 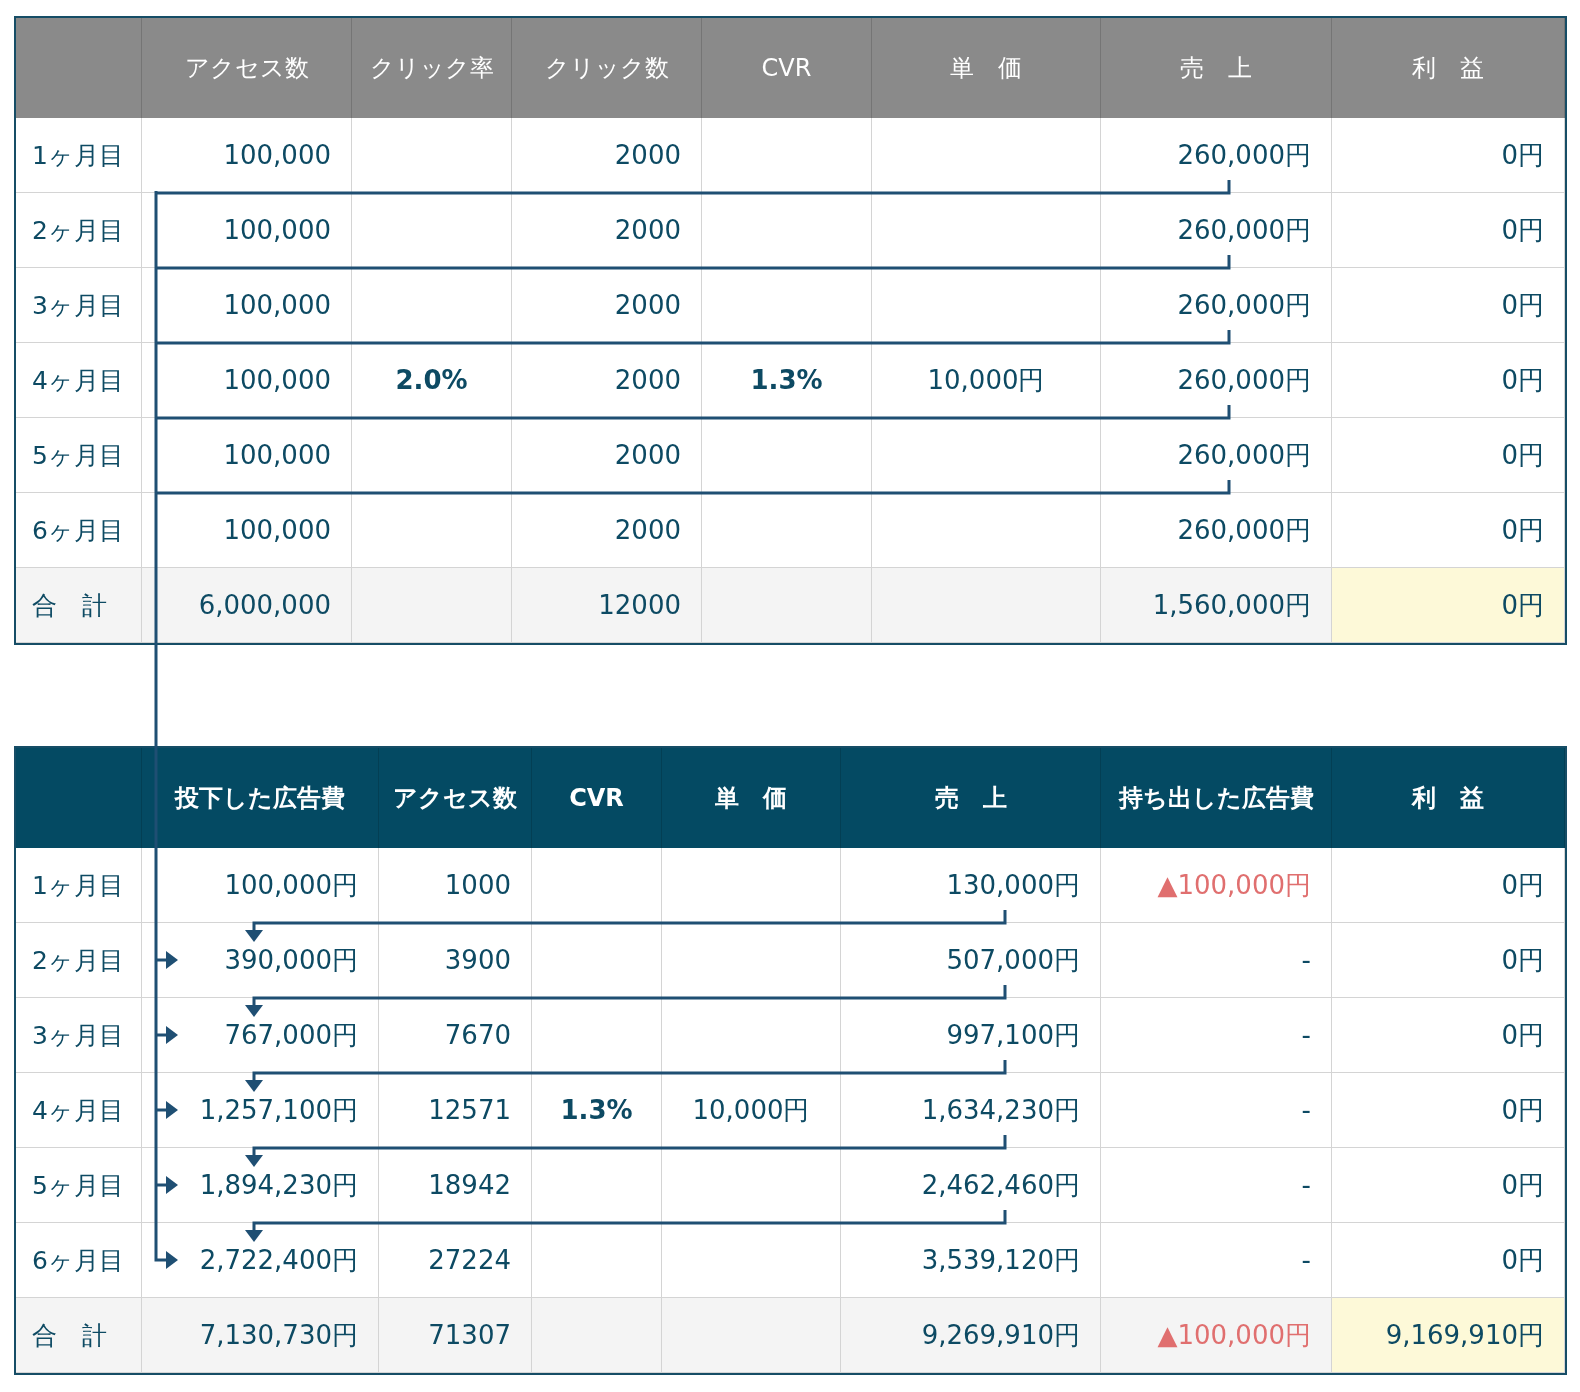 What do you see at coordinates (971, 1260) in the screenshot?
I see `table-cell: 3,539,120円` at bounding box center [971, 1260].